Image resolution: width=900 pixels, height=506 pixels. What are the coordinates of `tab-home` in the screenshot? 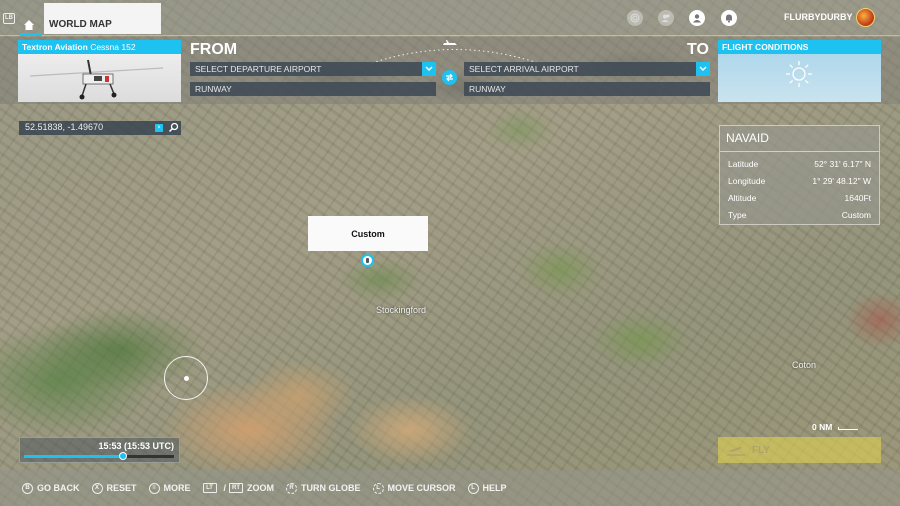 It's located at (30, 20).